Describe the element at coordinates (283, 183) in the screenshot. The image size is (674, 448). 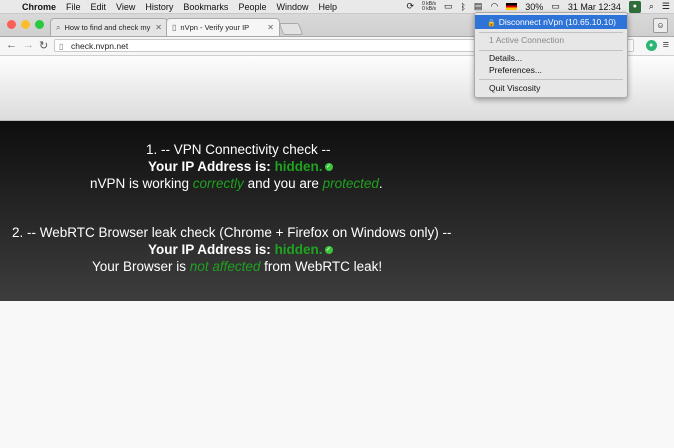
I see `vpn-status-and: and you are` at that location.